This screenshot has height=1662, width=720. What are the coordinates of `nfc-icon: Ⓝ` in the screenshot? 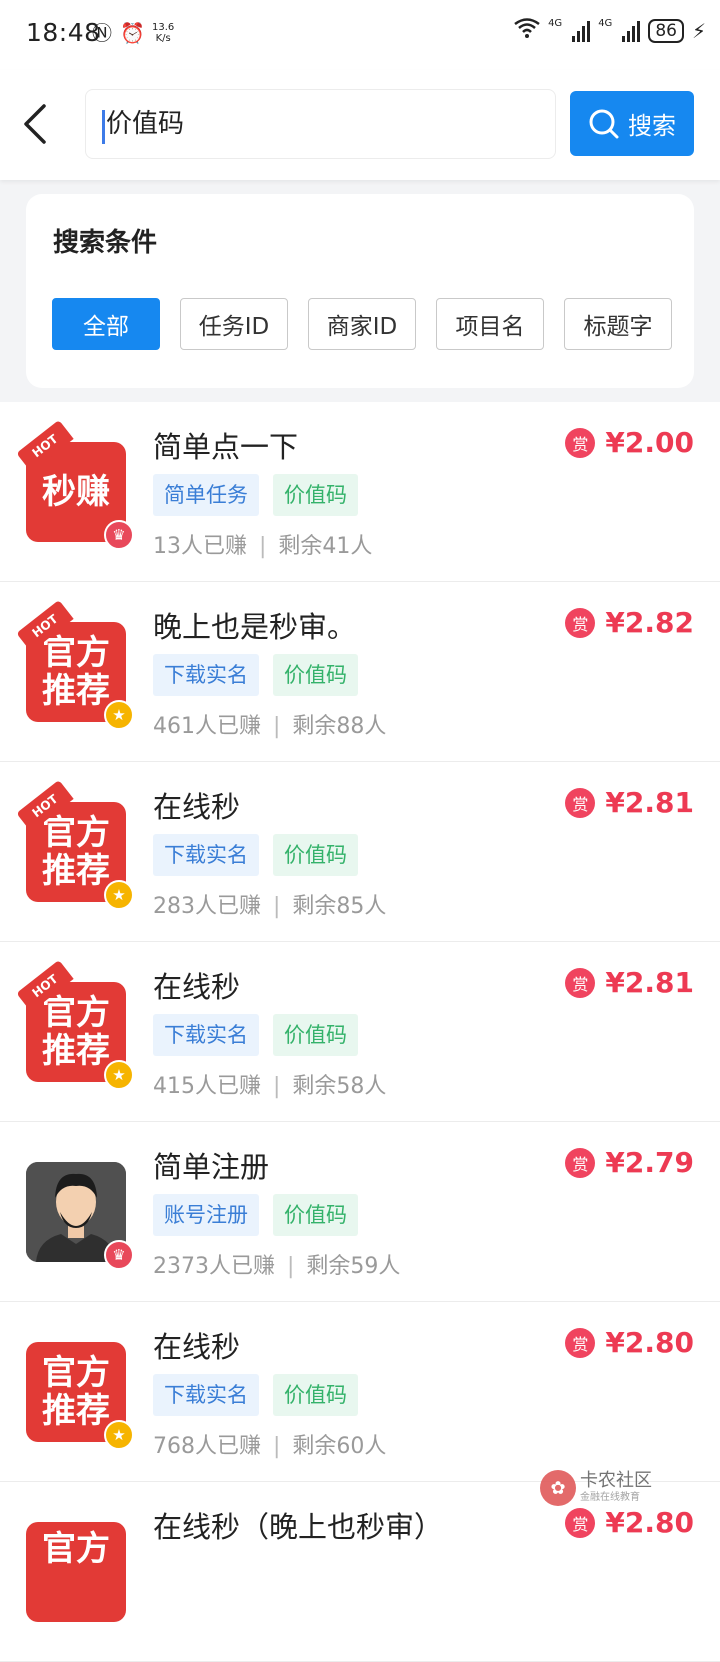 It's located at (102, 33).